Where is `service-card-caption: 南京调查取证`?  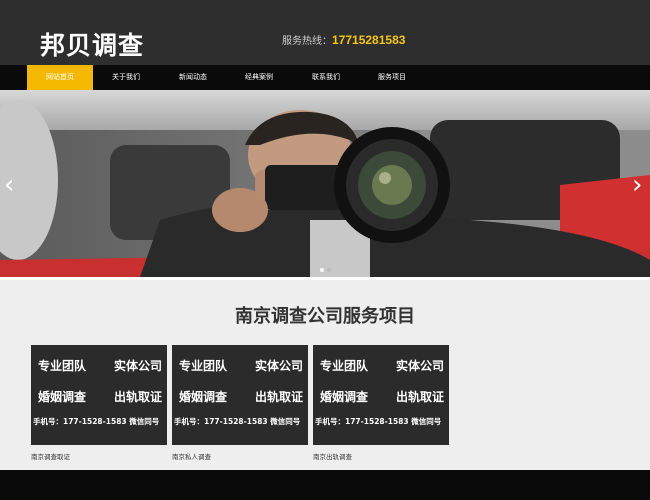
service-card-caption: 南京调查取证 is located at coordinates (99, 456).